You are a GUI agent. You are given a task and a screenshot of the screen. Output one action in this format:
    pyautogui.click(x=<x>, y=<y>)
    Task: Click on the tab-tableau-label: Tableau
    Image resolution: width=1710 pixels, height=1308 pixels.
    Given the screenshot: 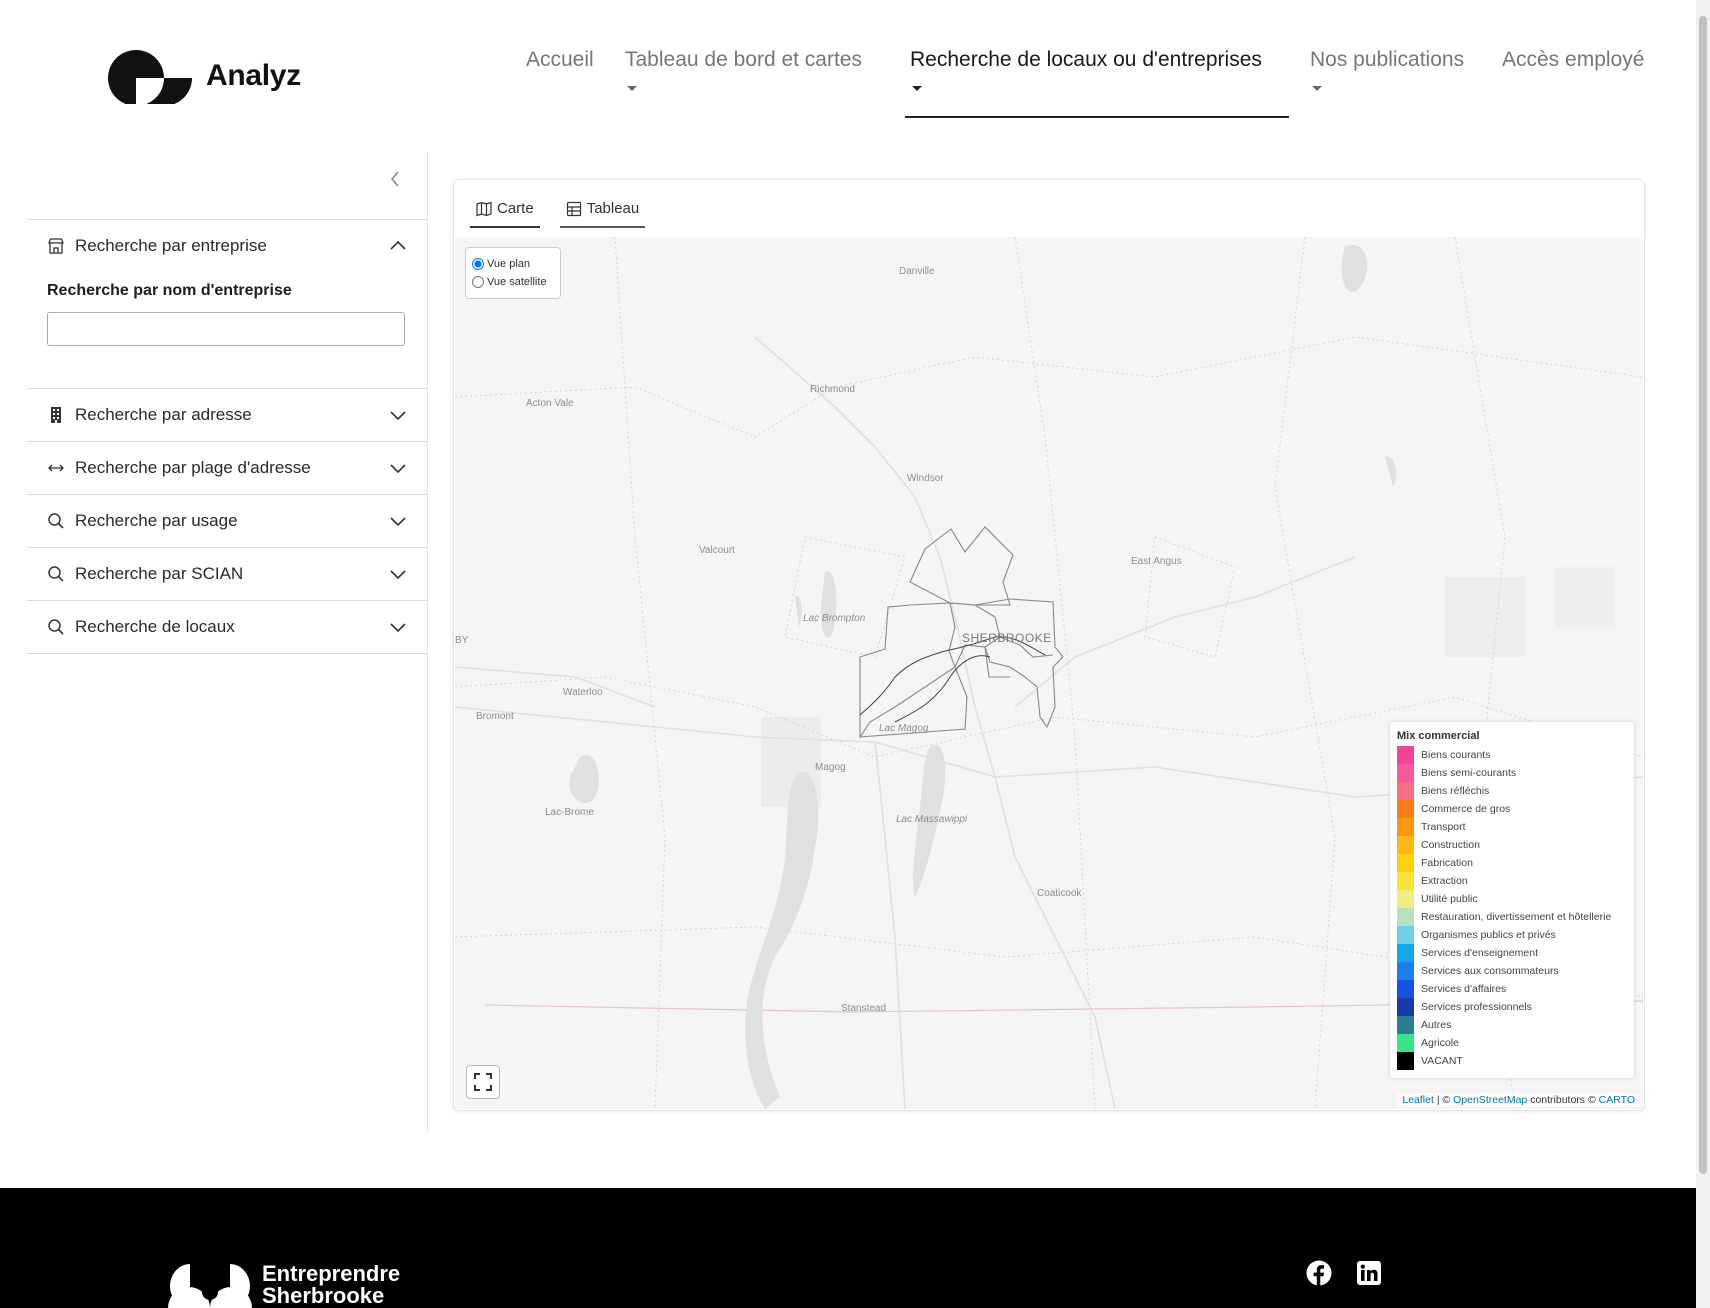 What is the action you would take?
    pyautogui.click(x=613, y=208)
    